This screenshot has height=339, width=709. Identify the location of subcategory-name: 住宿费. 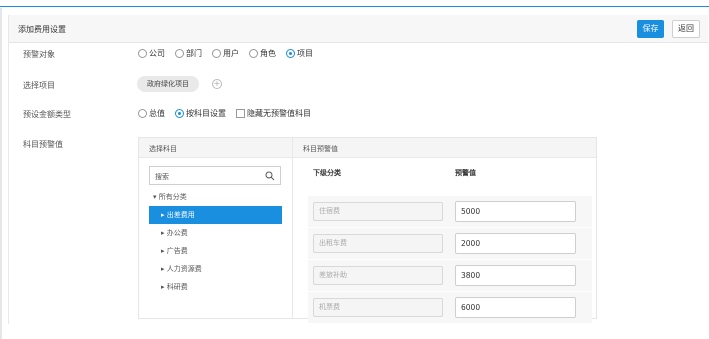
(378, 211).